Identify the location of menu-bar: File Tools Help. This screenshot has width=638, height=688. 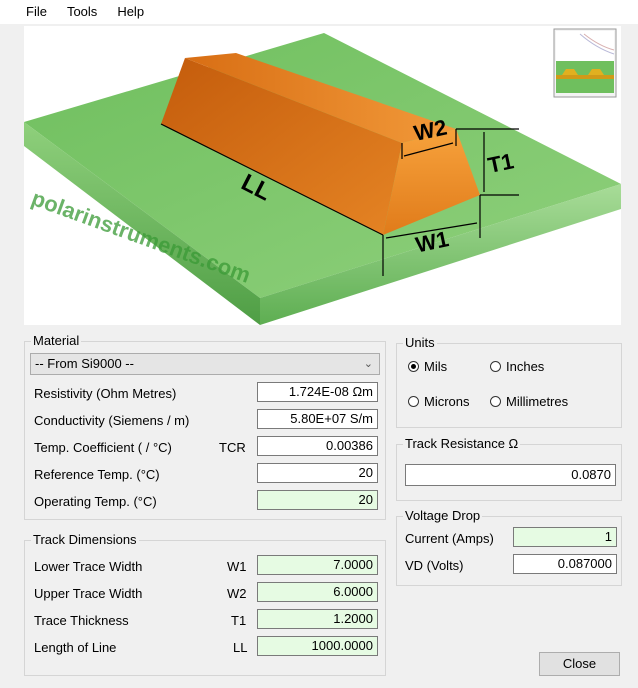
(319, 12).